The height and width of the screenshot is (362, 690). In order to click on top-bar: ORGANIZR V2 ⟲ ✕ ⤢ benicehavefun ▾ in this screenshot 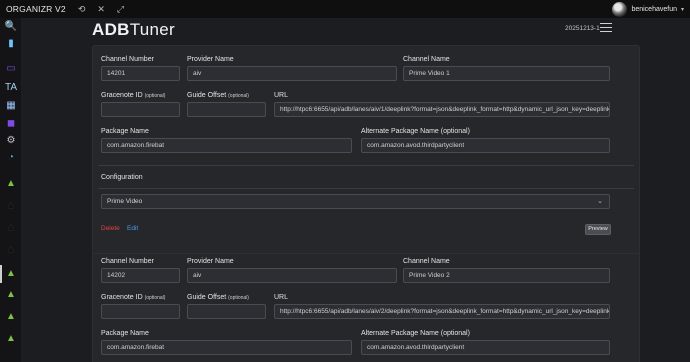, I will do `click(345, 9)`.